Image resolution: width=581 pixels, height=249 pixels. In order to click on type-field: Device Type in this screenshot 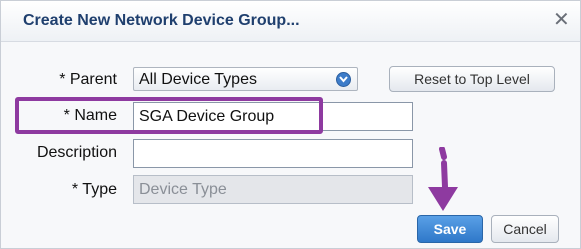, I will do `click(273, 189)`.